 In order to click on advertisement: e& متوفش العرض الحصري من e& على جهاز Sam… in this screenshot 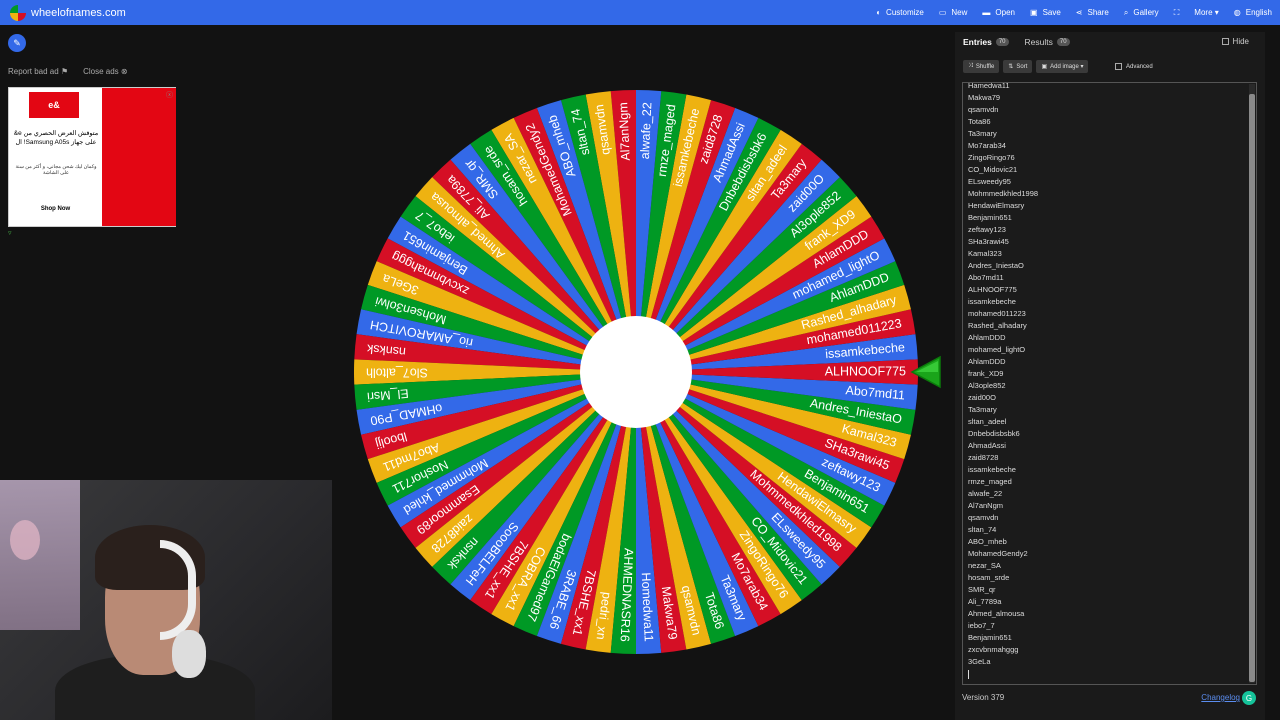, I will do `click(92, 157)`.